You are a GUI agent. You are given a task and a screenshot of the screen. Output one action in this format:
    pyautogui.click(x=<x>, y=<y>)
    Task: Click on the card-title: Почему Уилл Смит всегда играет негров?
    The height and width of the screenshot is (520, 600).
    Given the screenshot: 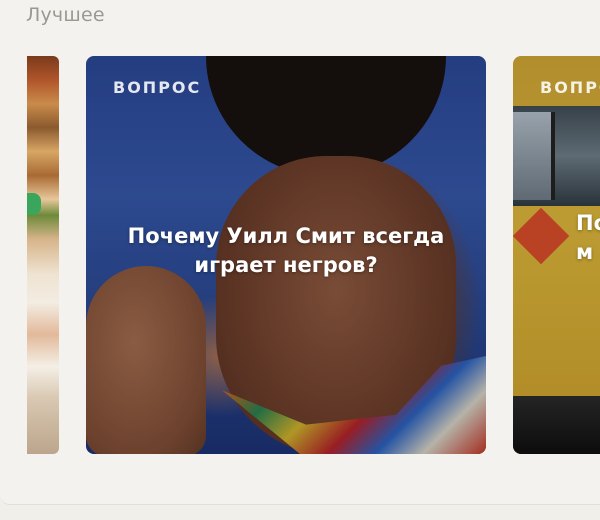 What is the action you would take?
    pyautogui.click(x=286, y=251)
    